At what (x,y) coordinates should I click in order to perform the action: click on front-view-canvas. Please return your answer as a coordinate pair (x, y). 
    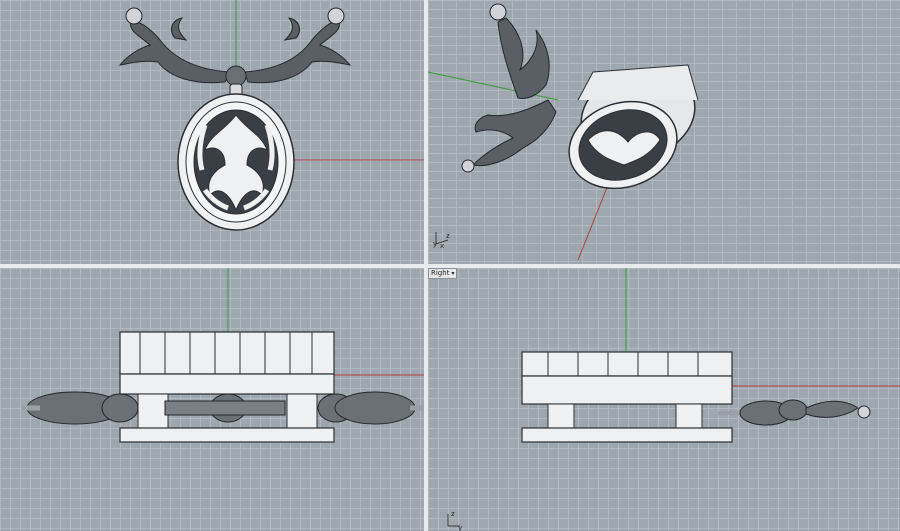
    Looking at the image, I should click on (223, 355).